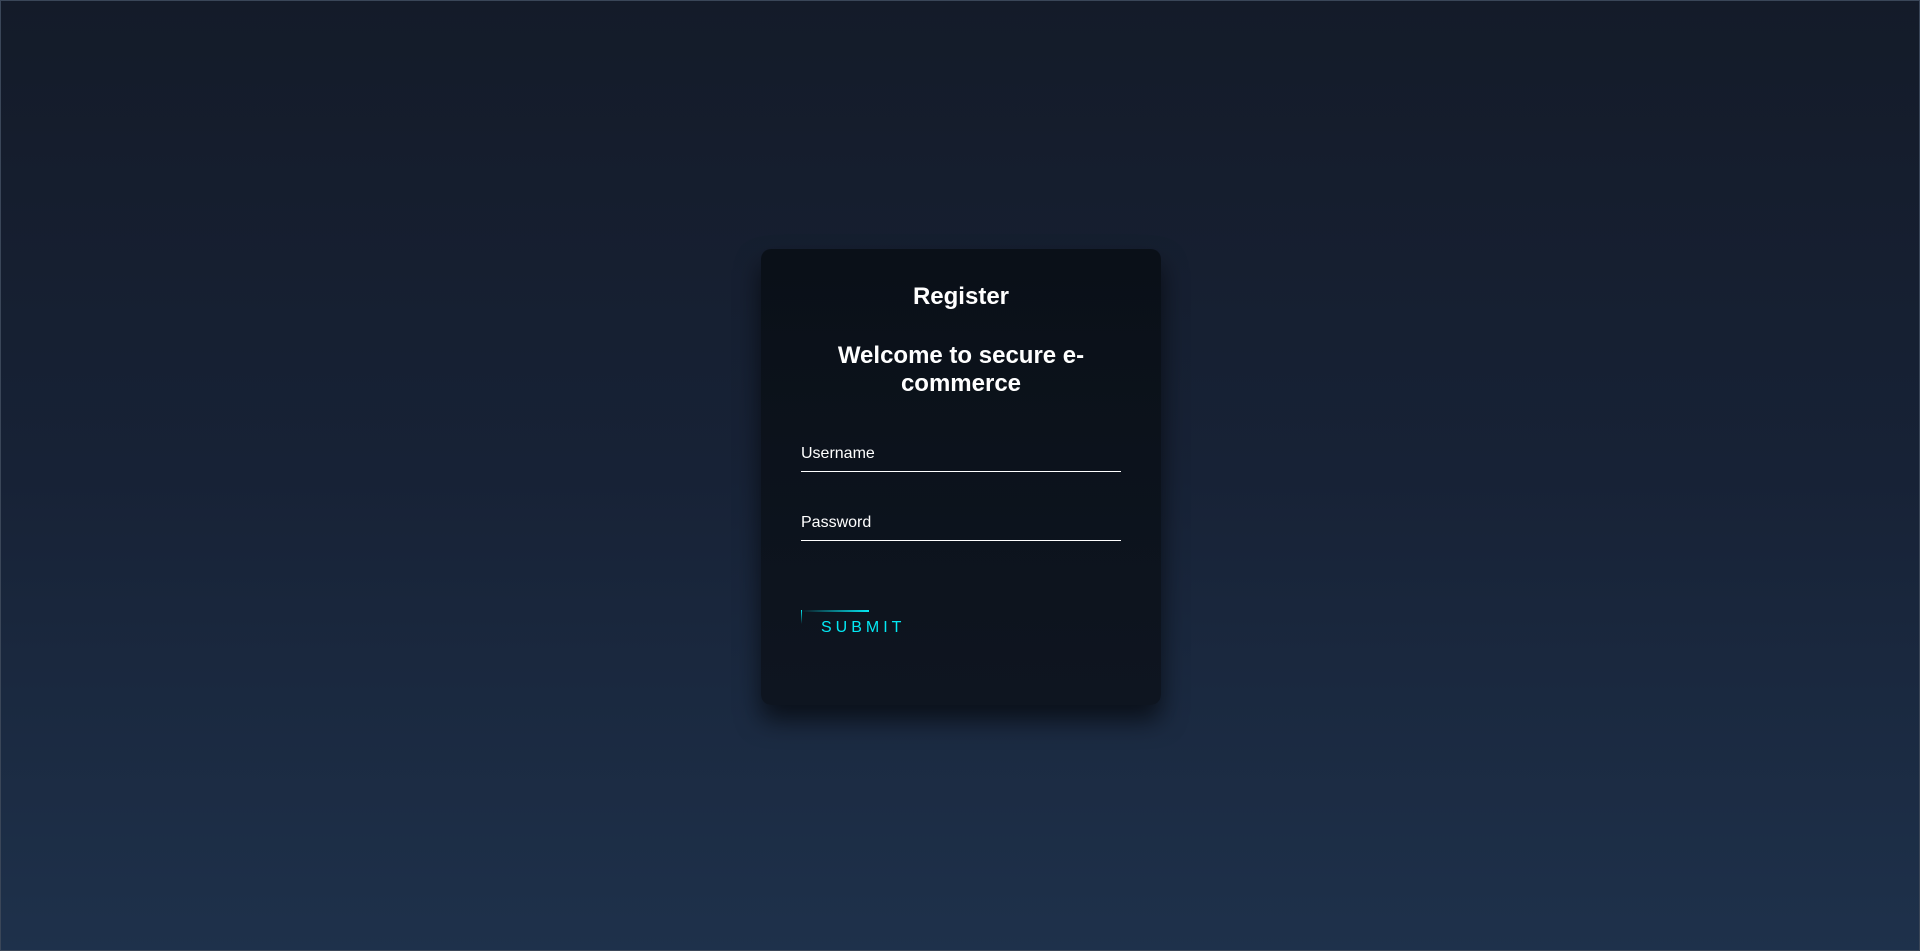 This screenshot has width=1920, height=951. I want to click on form-subtitle: Welcome to secure e-commerce, so click(961, 369).